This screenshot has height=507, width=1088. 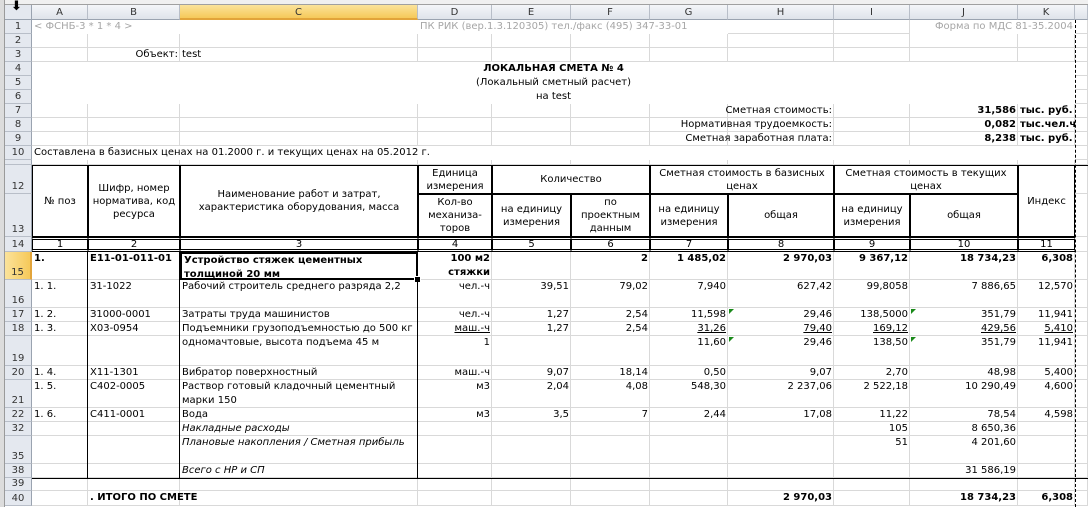 I want to click on cell-J40: 18 734,23, so click(x=964, y=498).